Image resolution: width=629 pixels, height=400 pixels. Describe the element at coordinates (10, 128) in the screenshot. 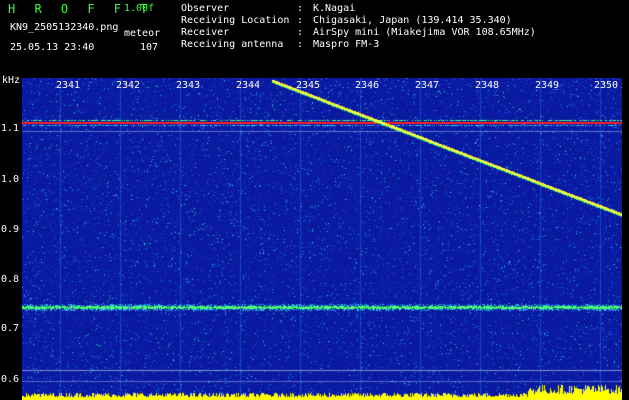

I see `y-tick-label: 1.1` at that location.